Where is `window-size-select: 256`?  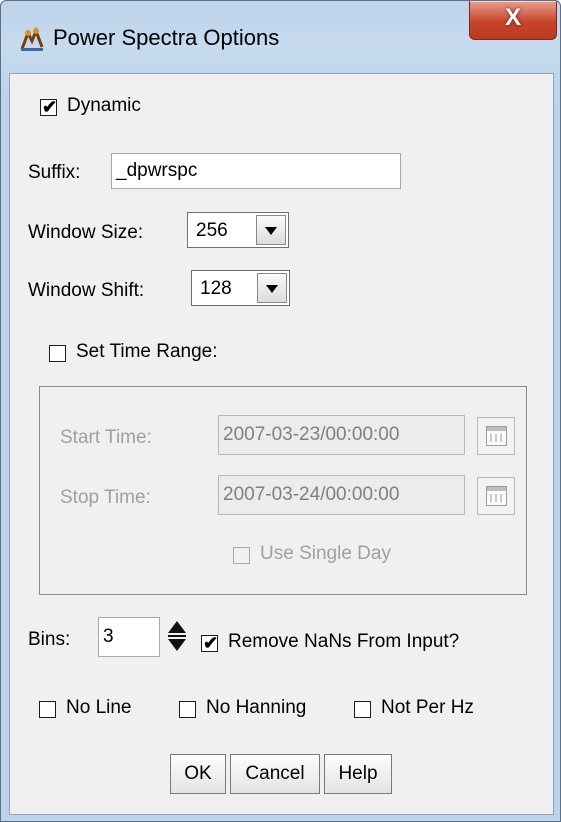
window-size-select: 256 is located at coordinates (238, 230).